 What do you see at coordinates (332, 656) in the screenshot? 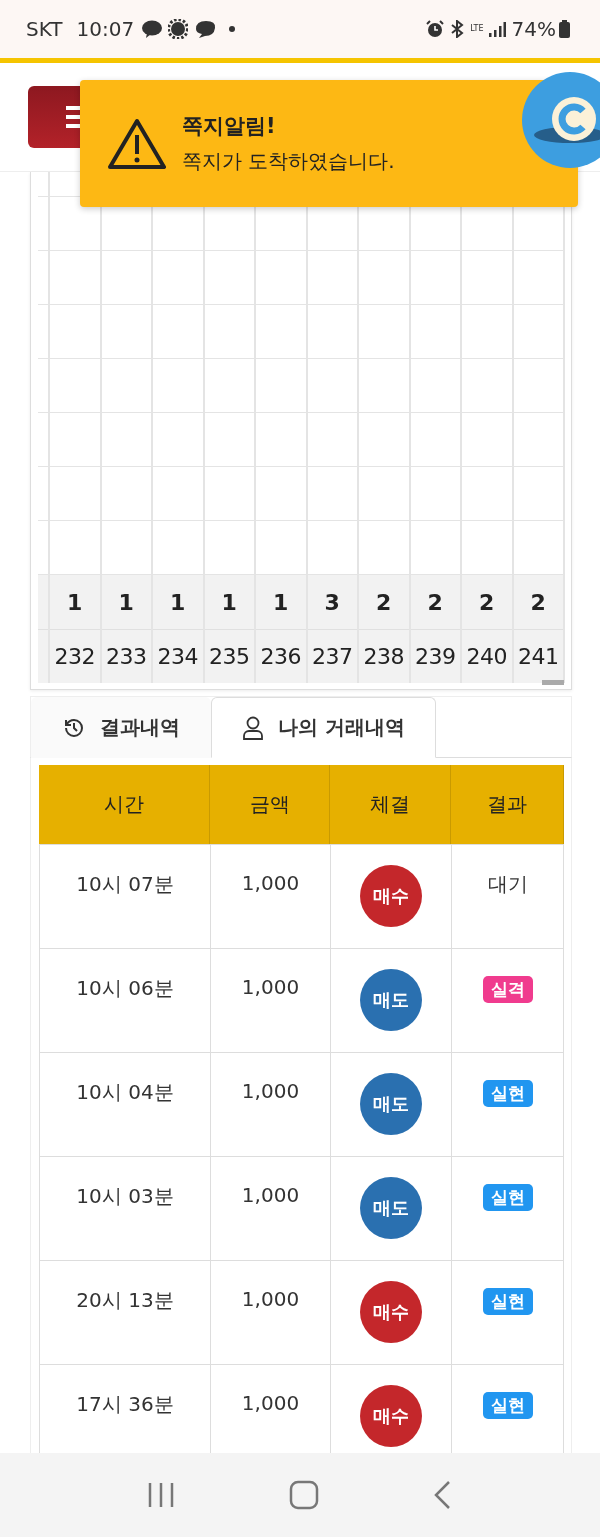
I see `round-number: 237` at bounding box center [332, 656].